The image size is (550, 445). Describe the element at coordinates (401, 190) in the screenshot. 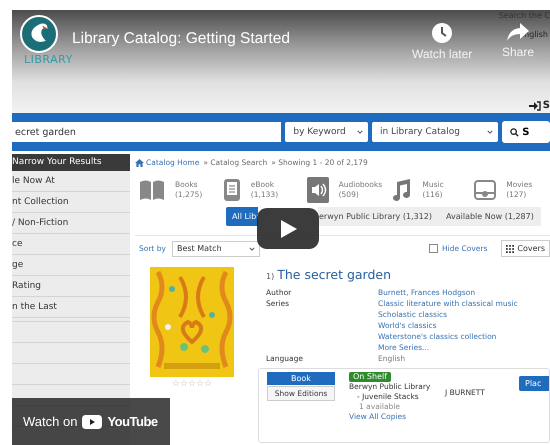

I see `music-note-icon` at that location.